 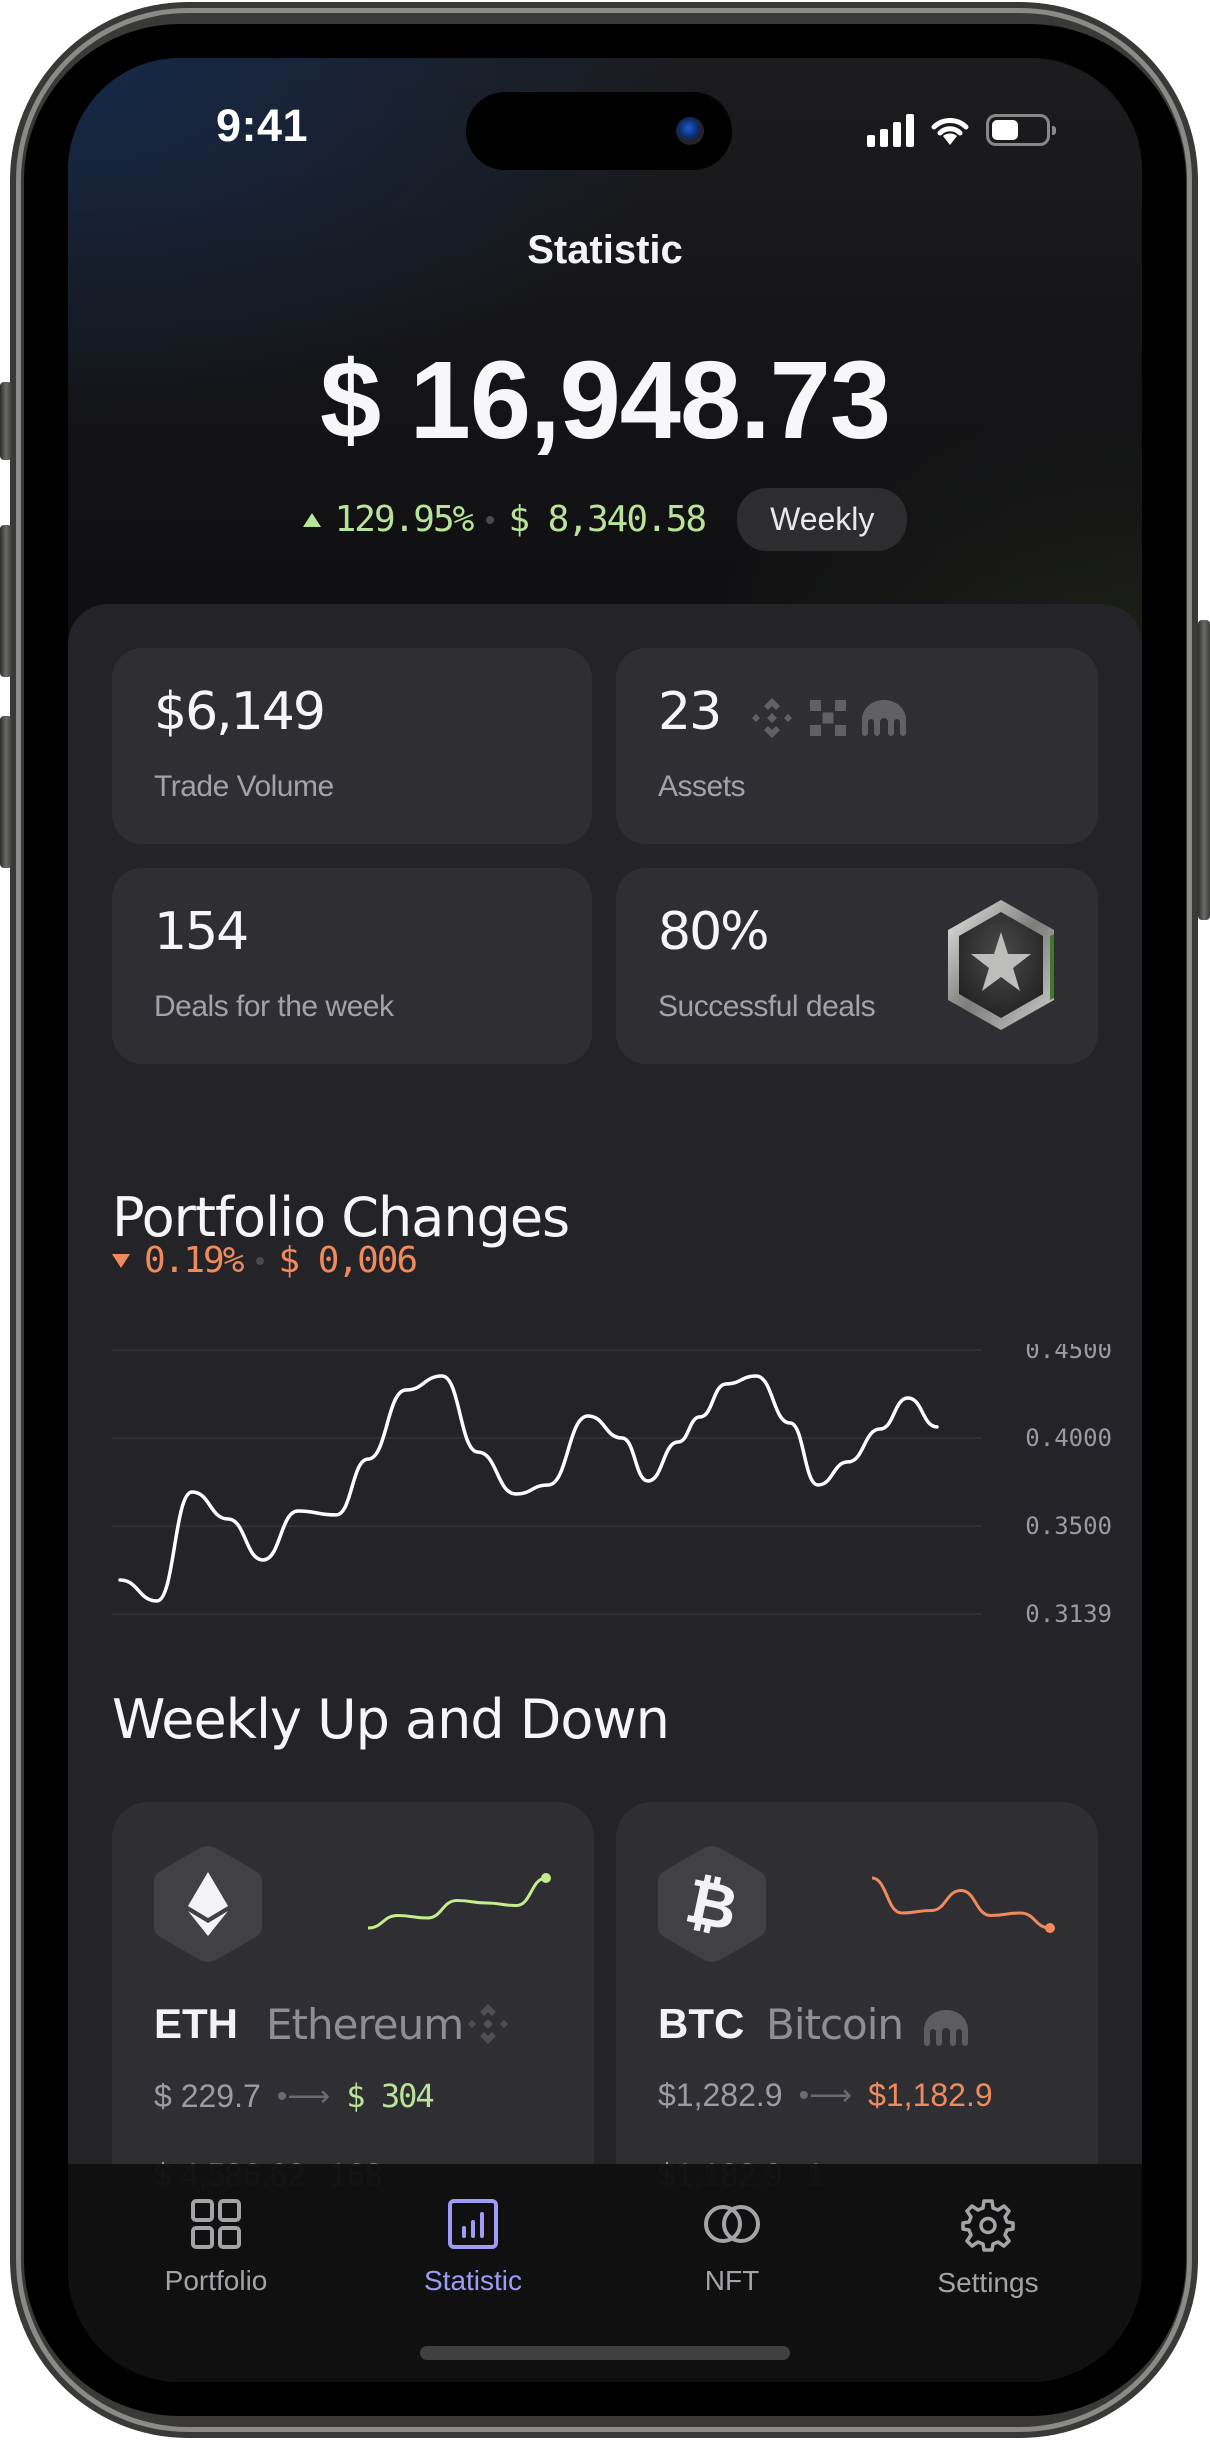 What do you see at coordinates (988, 2225) in the screenshot?
I see `gear-icon` at bounding box center [988, 2225].